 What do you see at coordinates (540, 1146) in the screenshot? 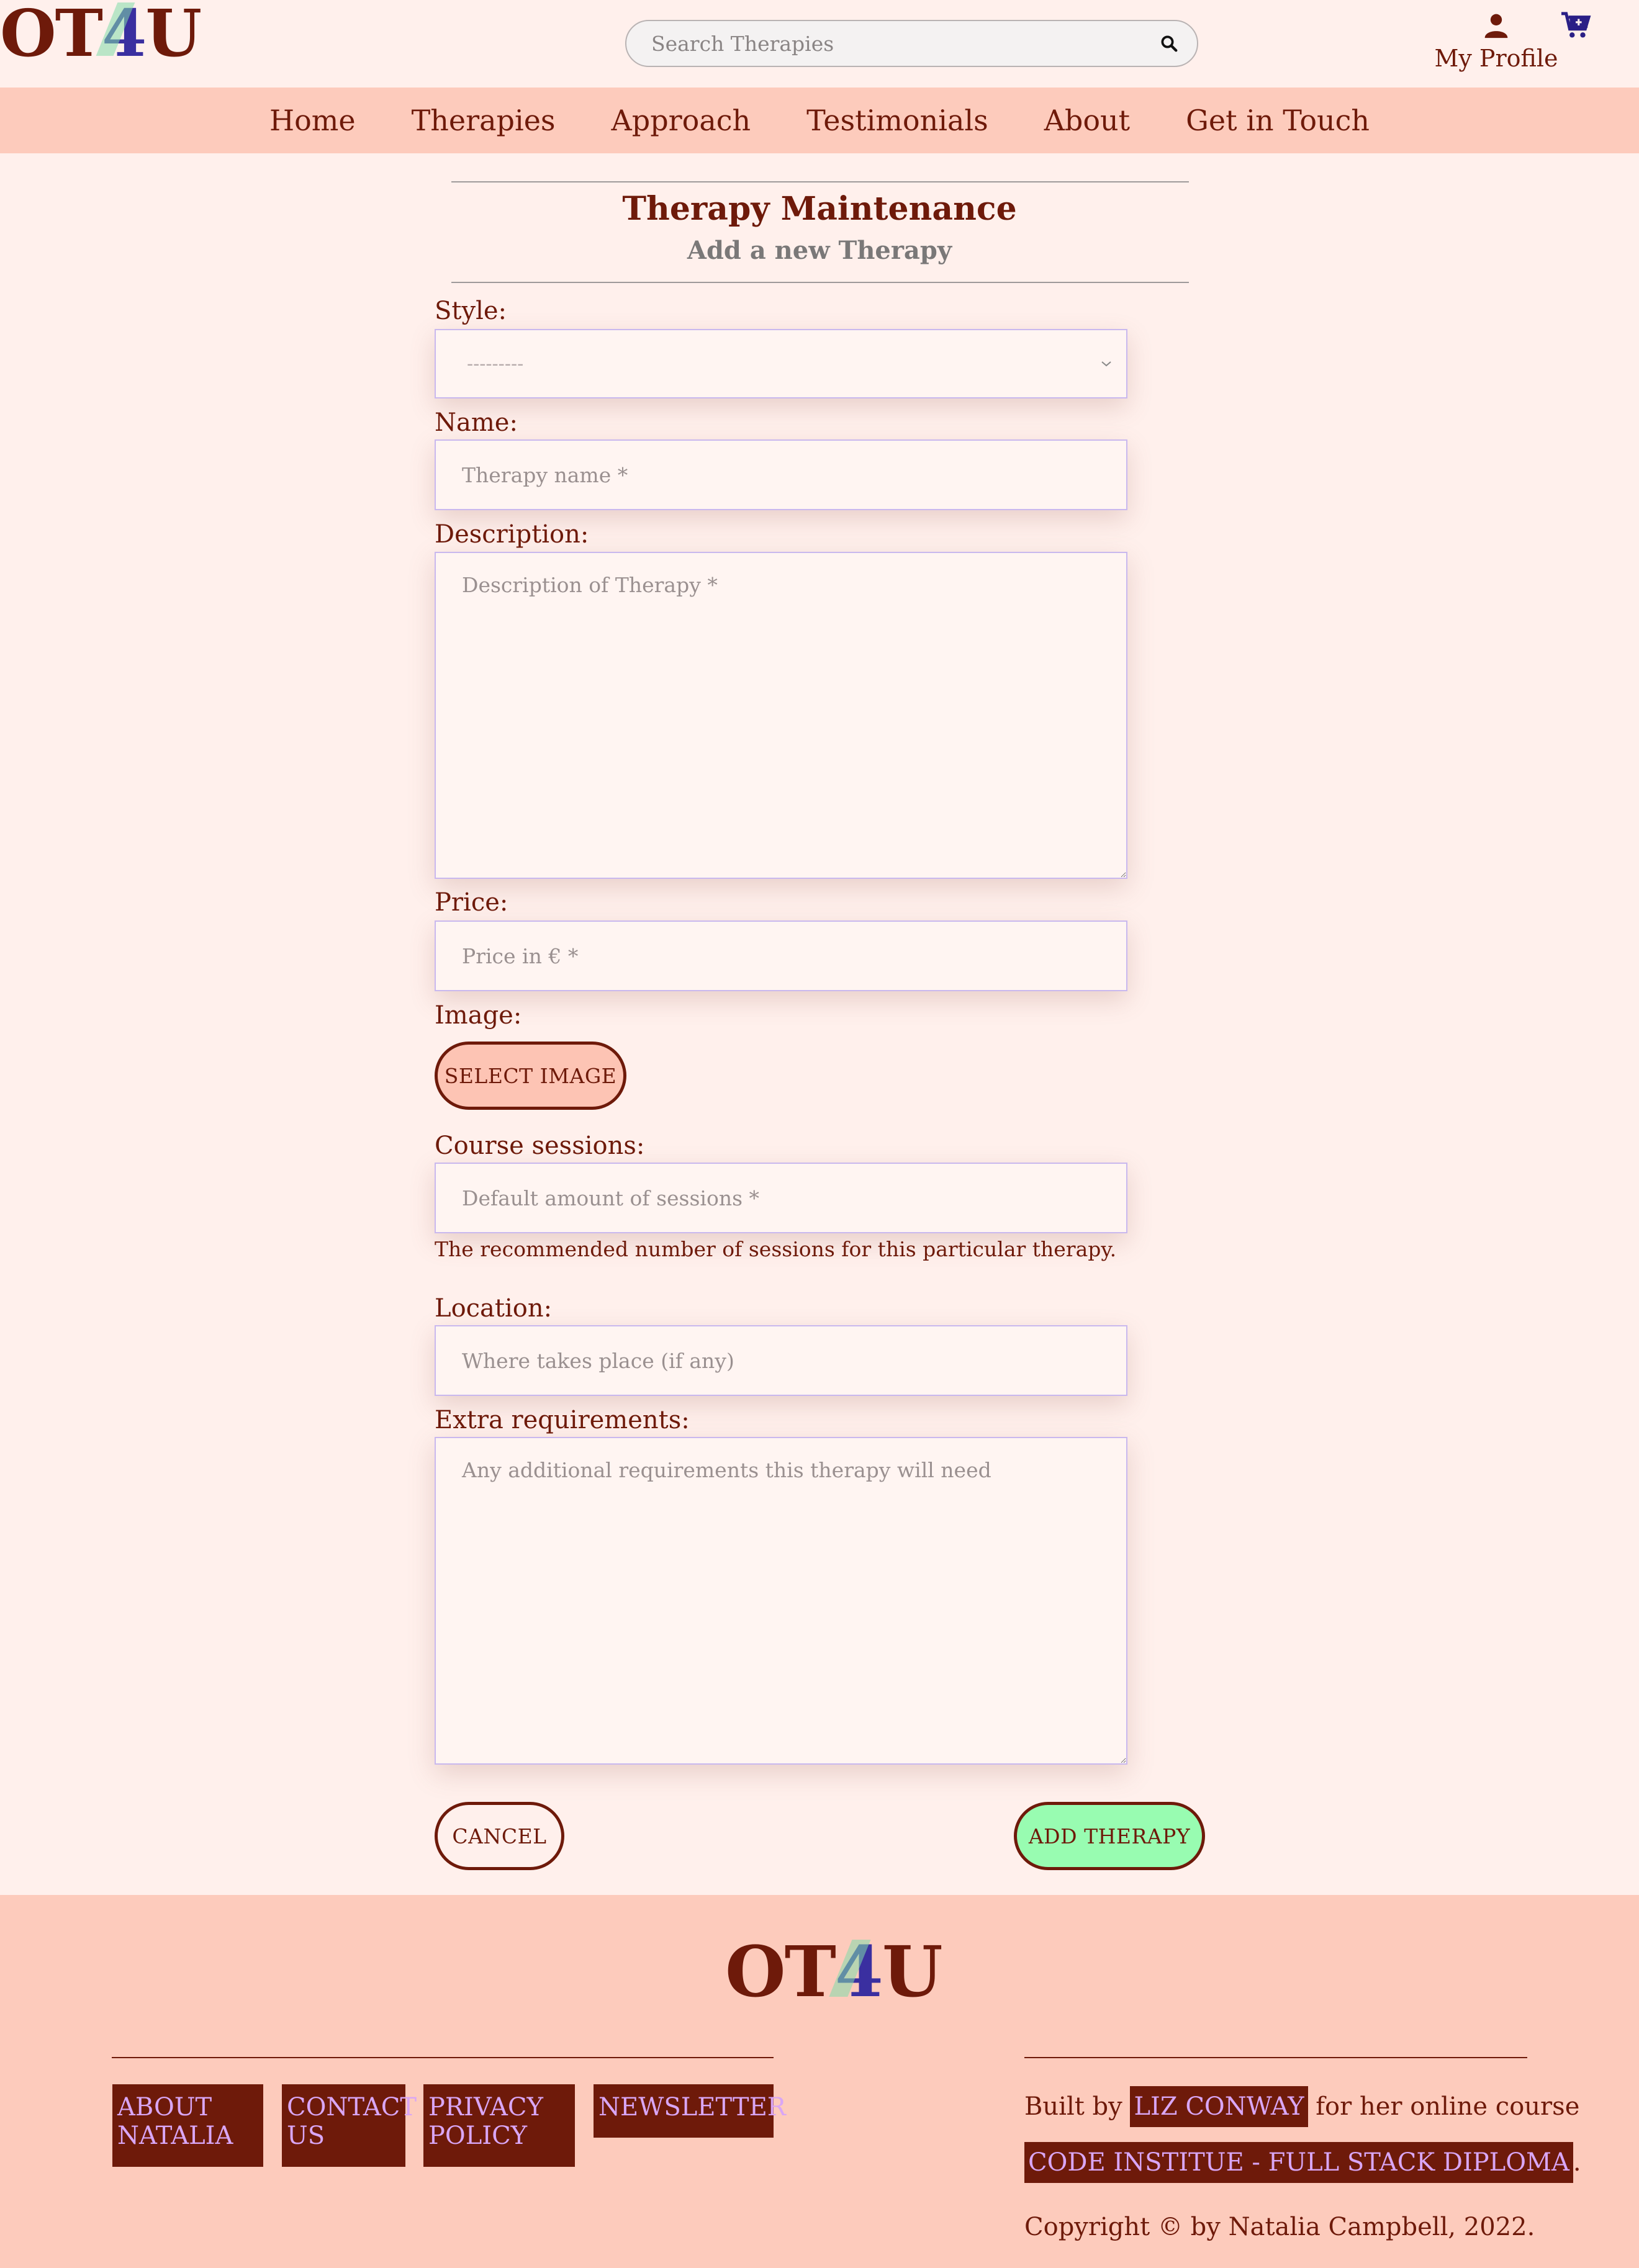
I see `course-sessions-label: Course sessions:` at bounding box center [540, 1146].